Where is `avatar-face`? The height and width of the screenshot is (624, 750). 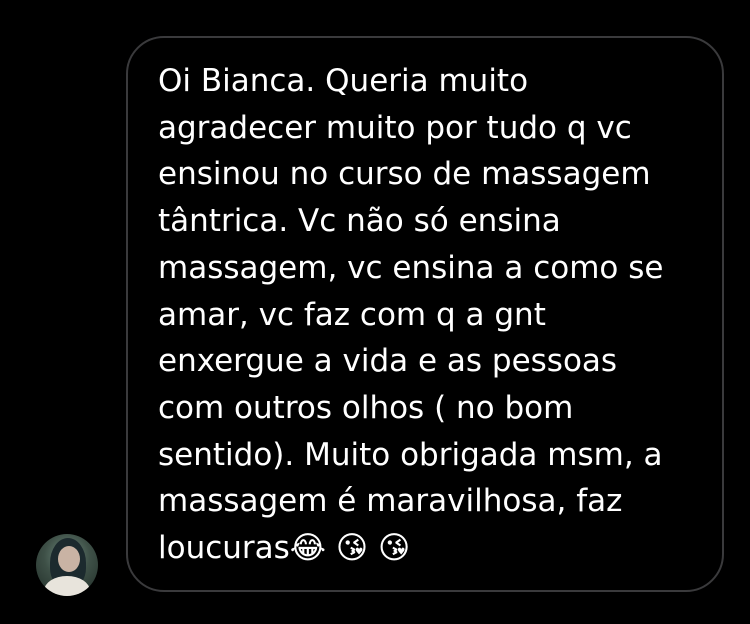 avatar-face is located at coordinates (69, 559).